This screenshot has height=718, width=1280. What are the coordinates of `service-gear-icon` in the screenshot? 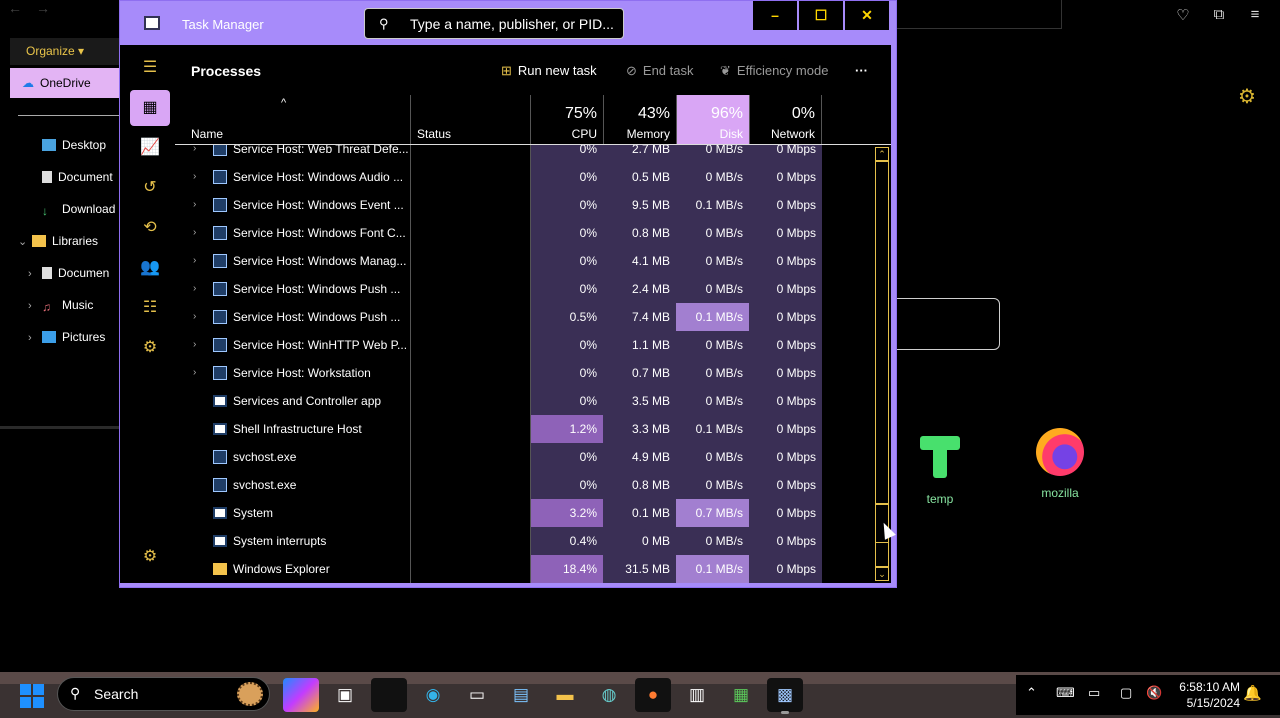 It's located at (220, 205).